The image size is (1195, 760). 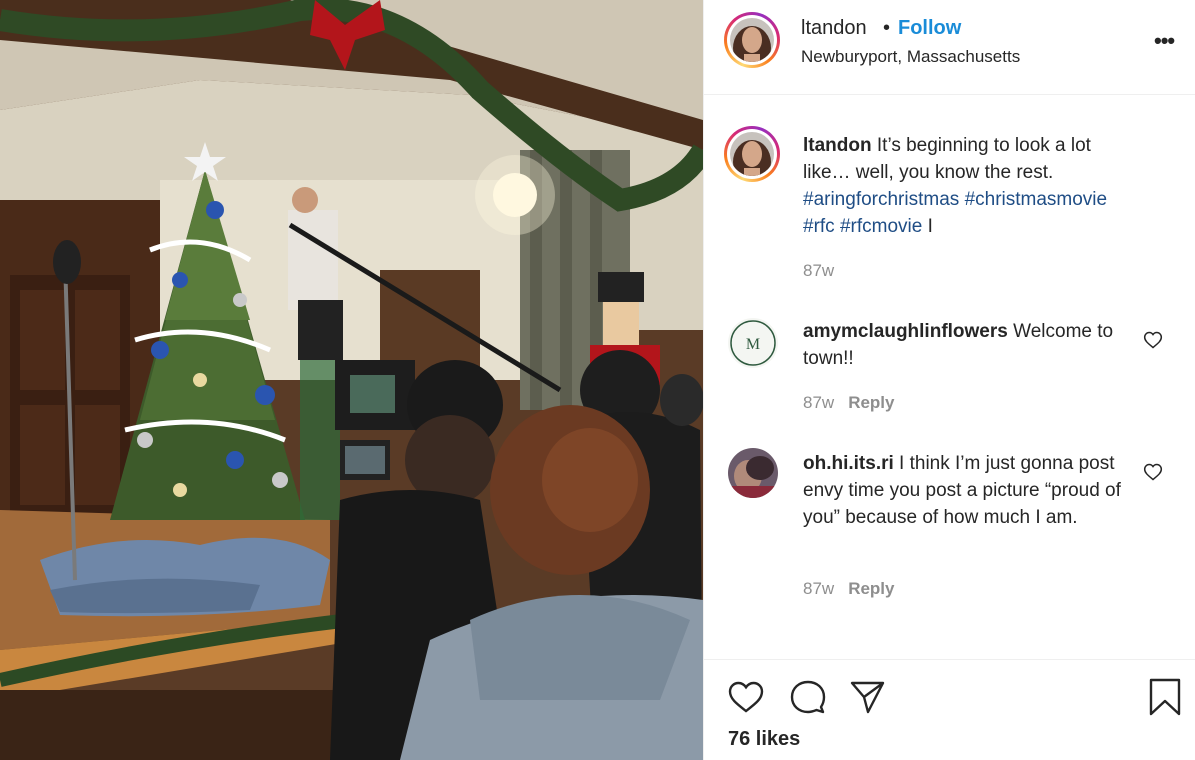 I want to click on share-icon, so click(x=867, y=697).